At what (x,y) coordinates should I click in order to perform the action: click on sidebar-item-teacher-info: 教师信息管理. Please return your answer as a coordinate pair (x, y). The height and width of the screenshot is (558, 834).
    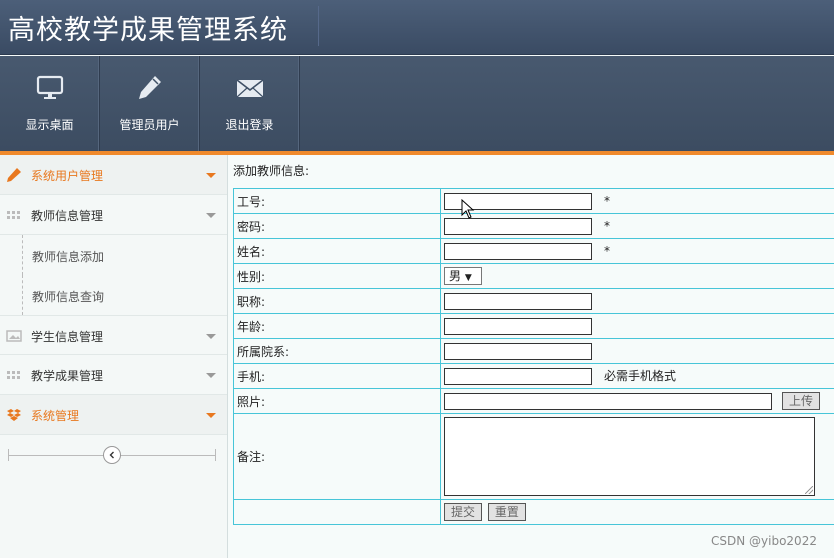
    Looking at the image, I should click on (113, 215).